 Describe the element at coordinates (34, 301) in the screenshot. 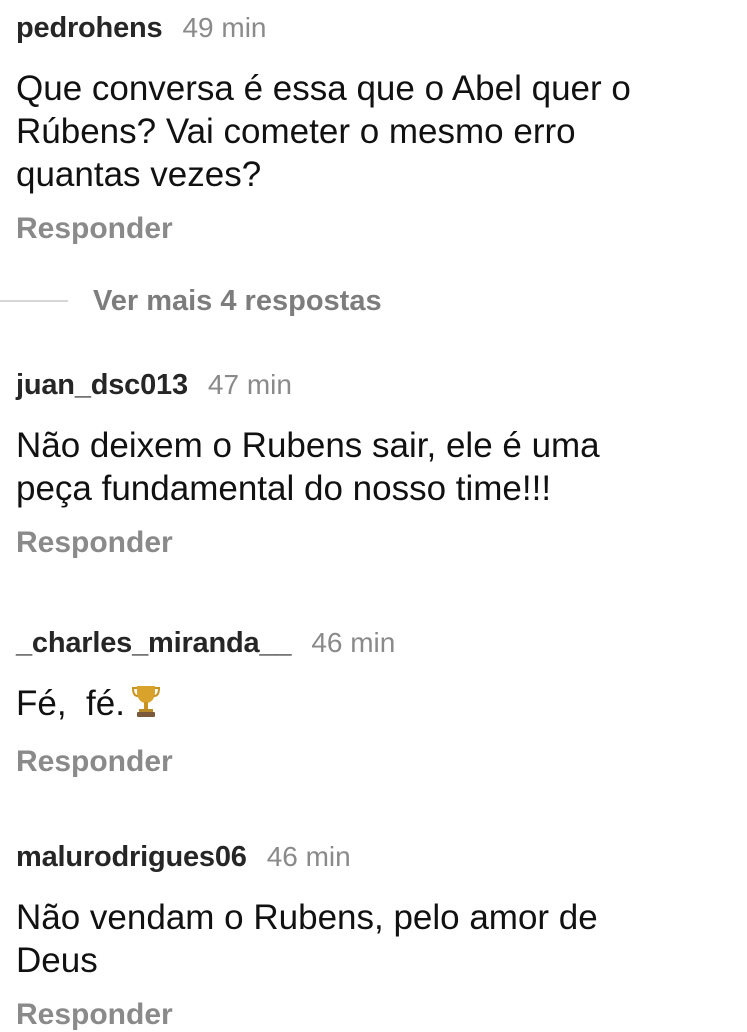

I see `replies-divider-line` at that location.